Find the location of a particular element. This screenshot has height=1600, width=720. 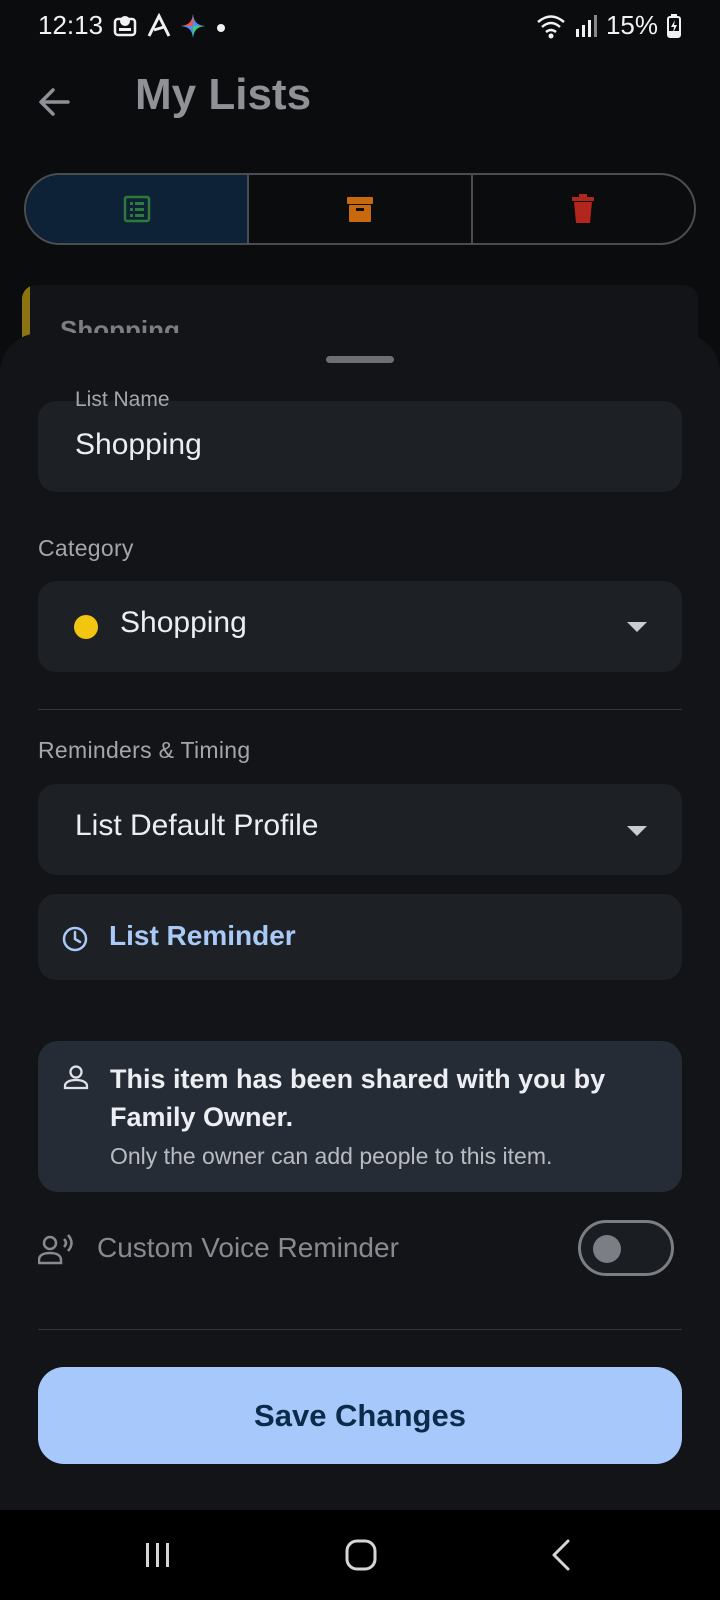

font-a-icon is located at coordinates (159, 25).